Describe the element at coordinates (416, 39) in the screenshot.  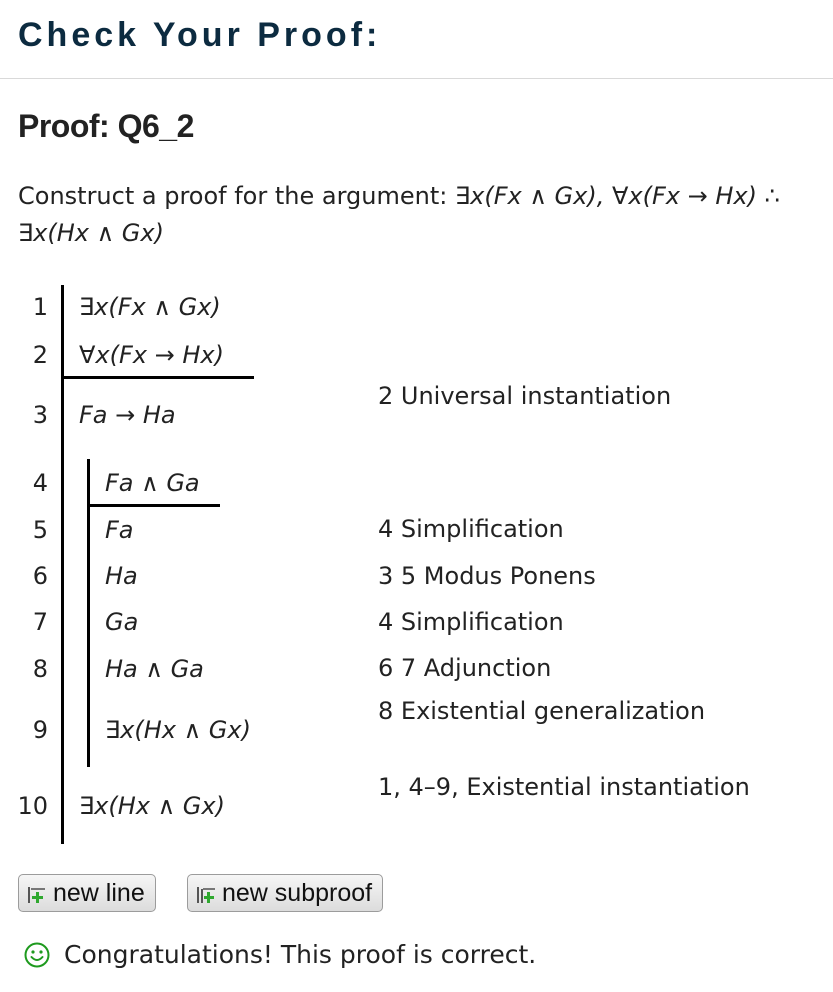
I see `page-header: Check Your Proof:` at that location.